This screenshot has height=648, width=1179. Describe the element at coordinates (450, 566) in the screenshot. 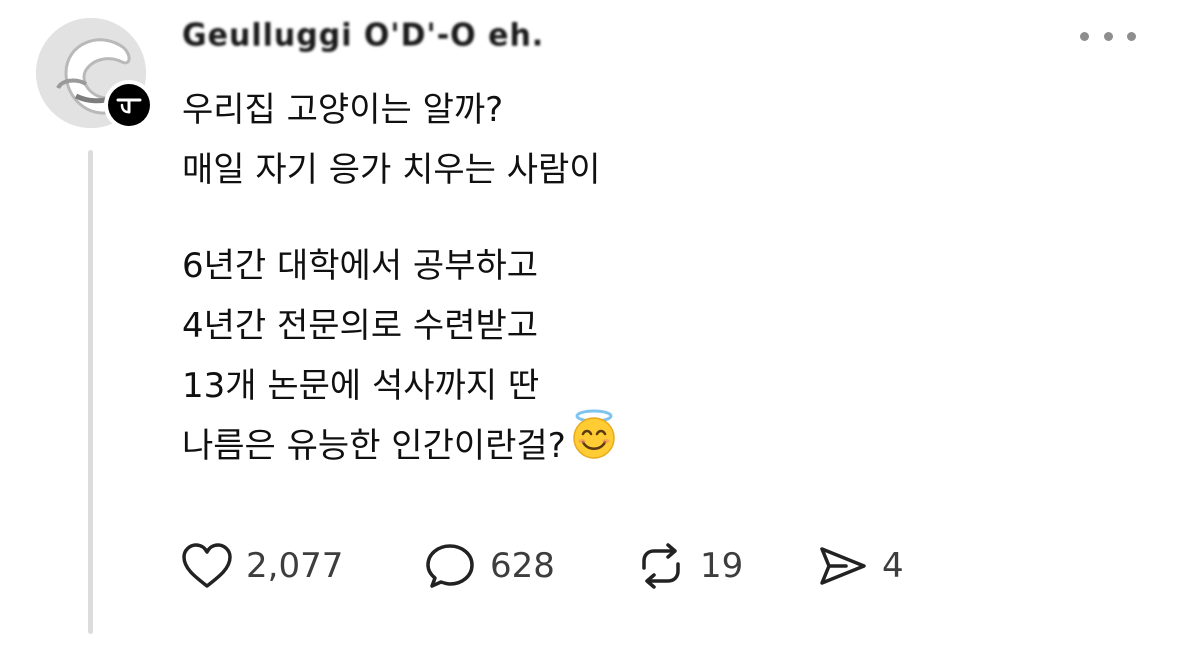

I see `speech-bubble-icon` at that location.